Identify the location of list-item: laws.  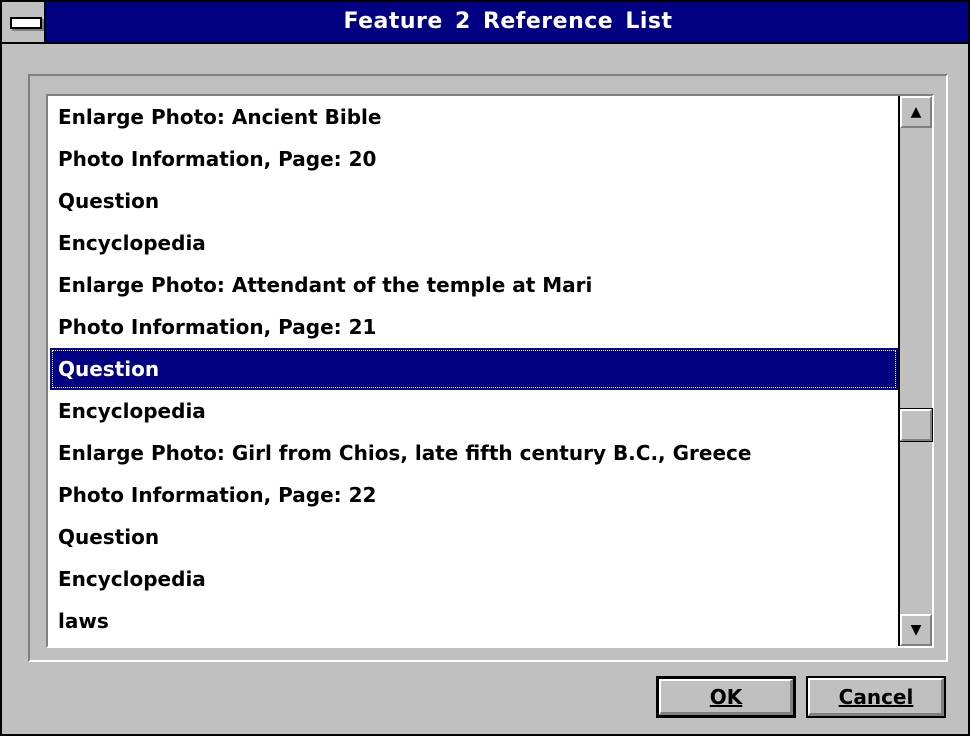
(474, 621).